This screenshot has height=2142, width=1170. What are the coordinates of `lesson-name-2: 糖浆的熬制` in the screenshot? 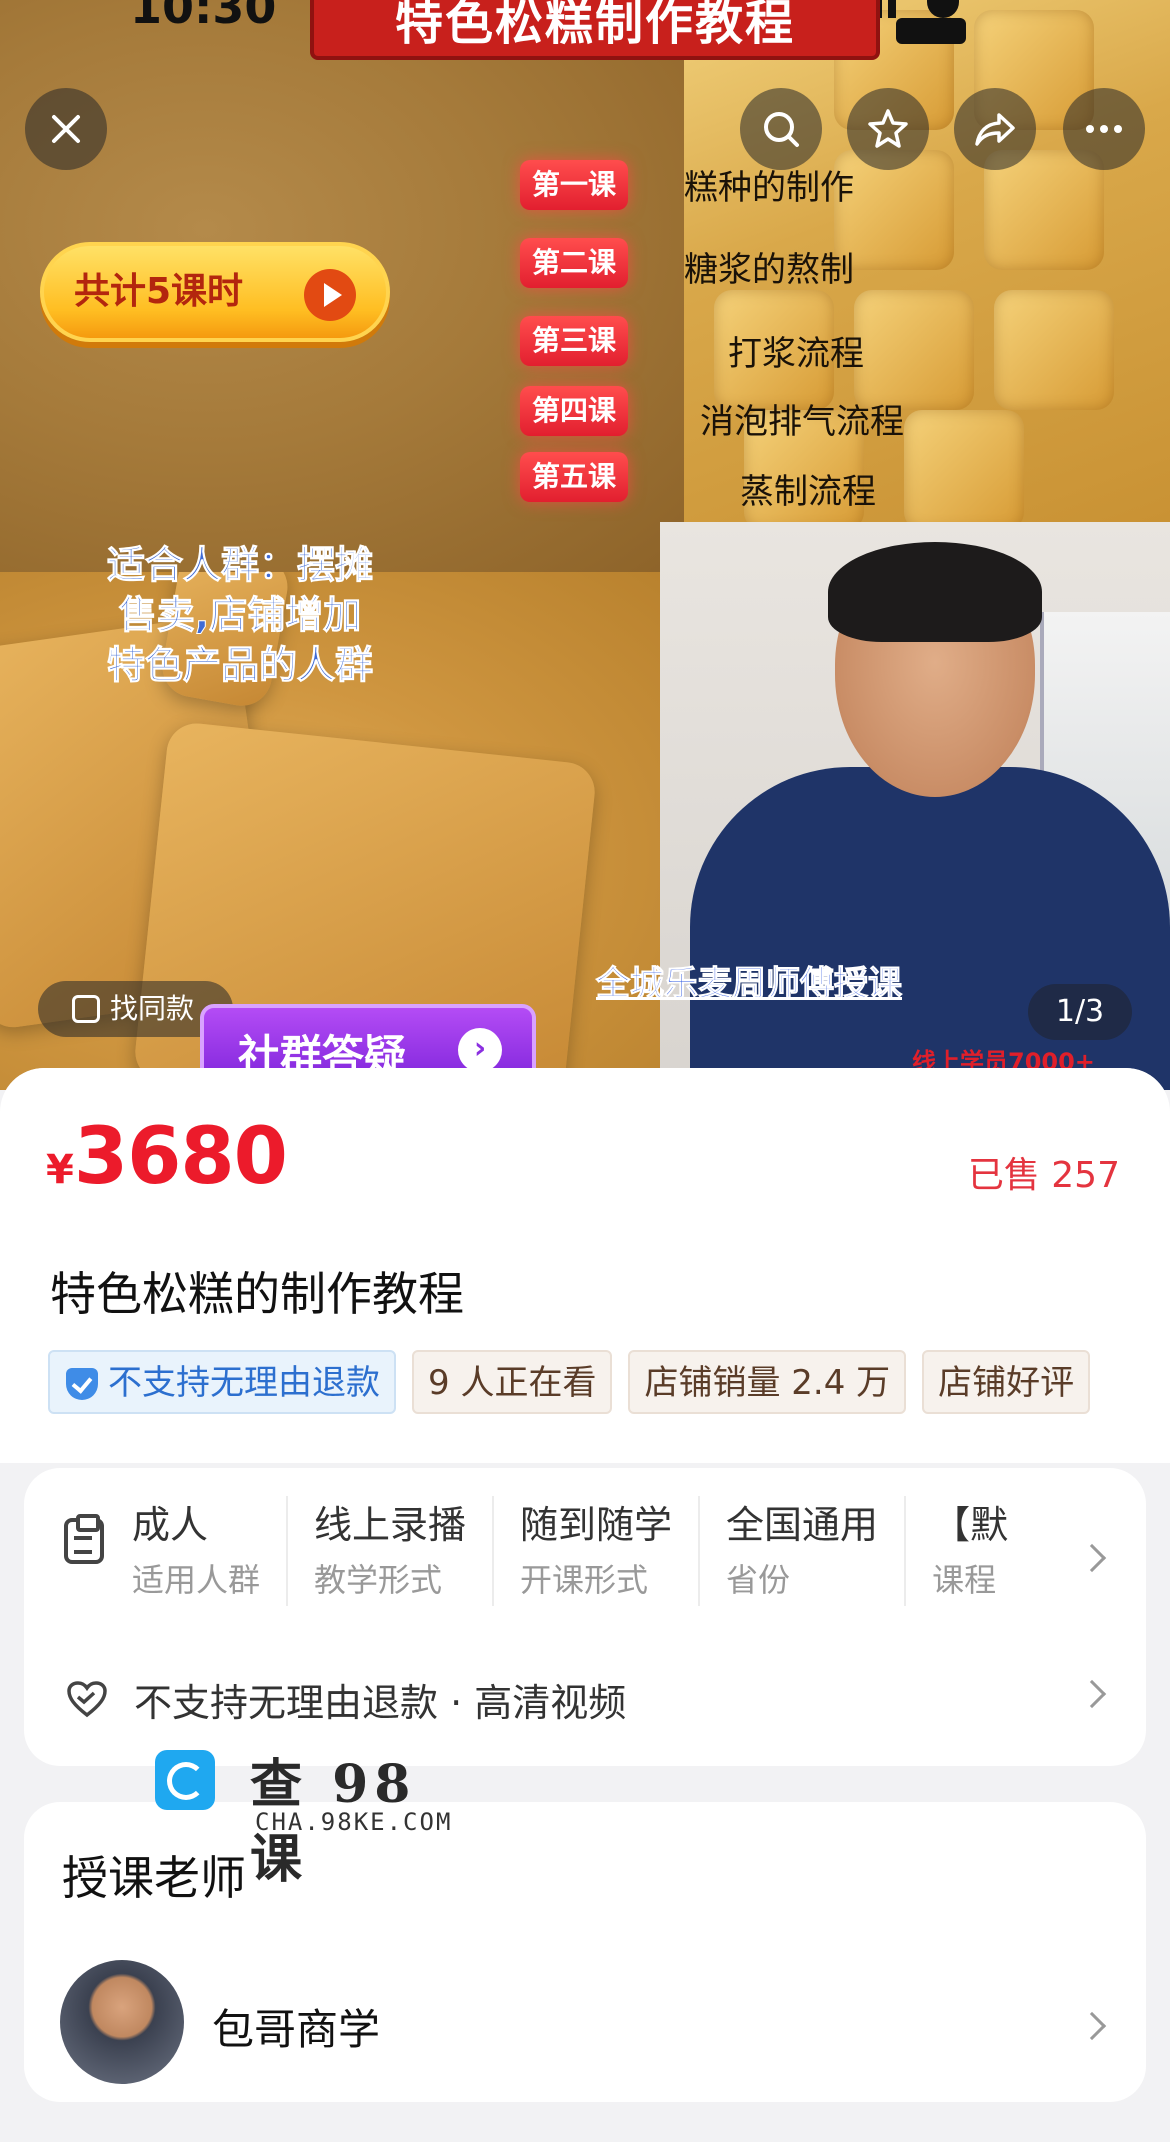 It's located at (769, 270).